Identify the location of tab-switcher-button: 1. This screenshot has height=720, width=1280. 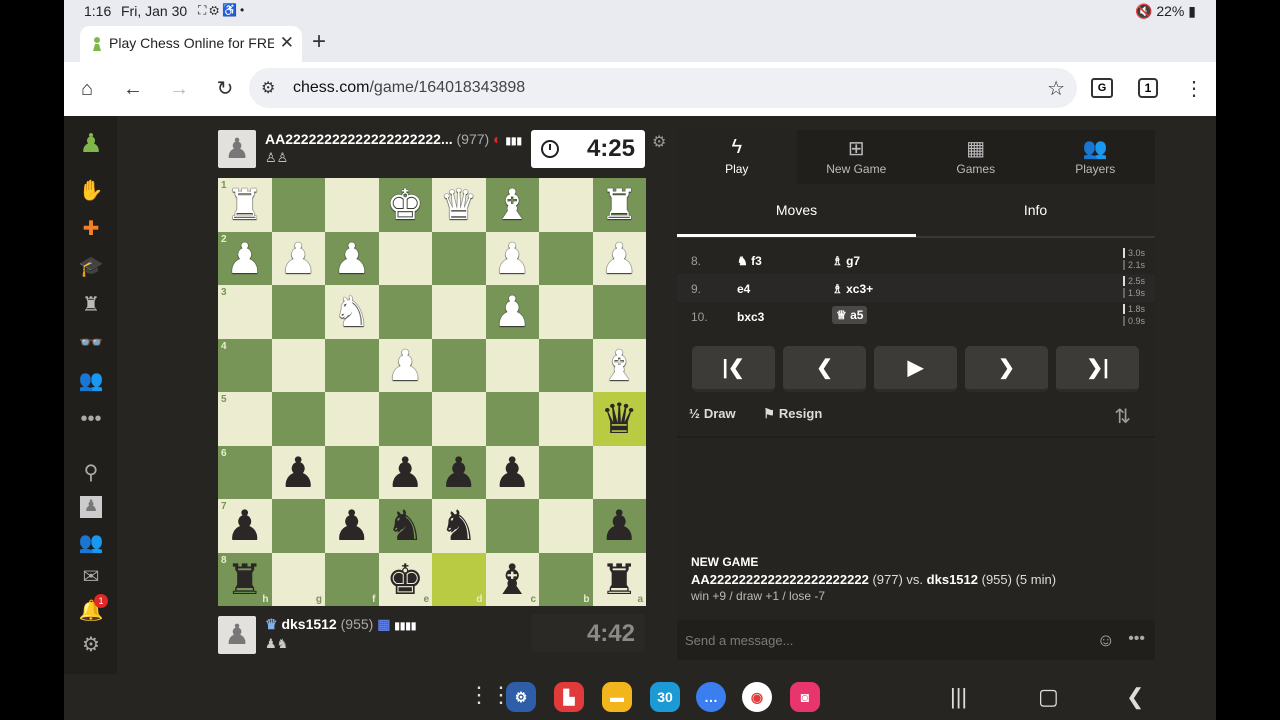
(1148, 88).